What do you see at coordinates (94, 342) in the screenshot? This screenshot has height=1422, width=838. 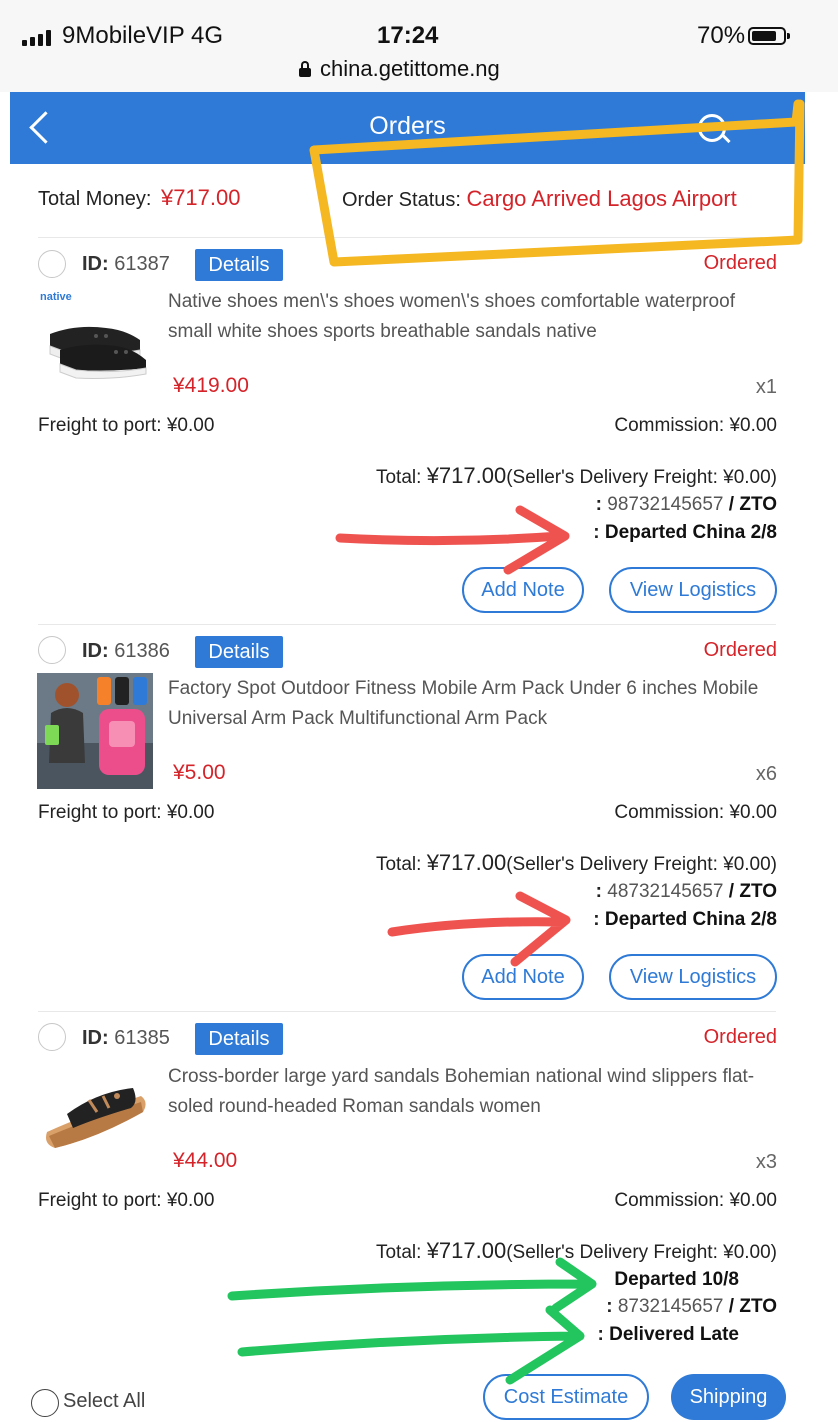 I see `product-image: native` at bounding box center [94, 342].